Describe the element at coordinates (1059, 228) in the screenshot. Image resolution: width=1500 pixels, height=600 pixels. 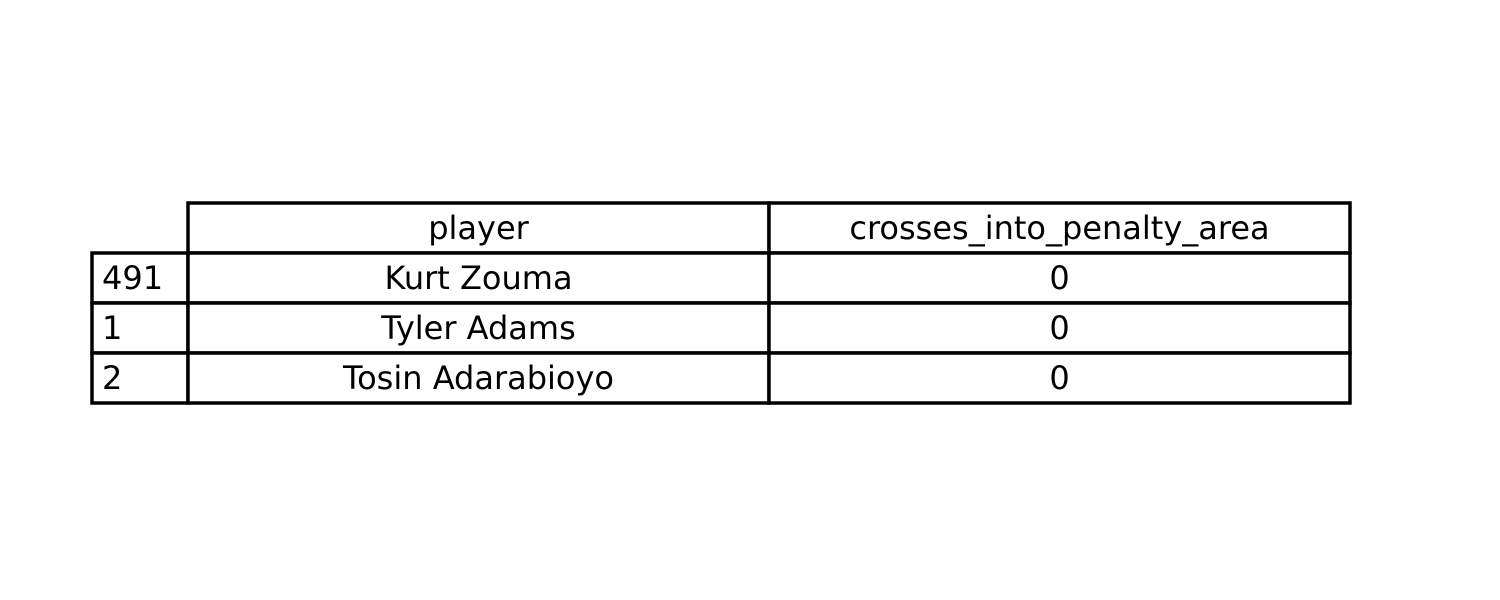
I see `column-header: crosses_into_penalty_area` at that location.